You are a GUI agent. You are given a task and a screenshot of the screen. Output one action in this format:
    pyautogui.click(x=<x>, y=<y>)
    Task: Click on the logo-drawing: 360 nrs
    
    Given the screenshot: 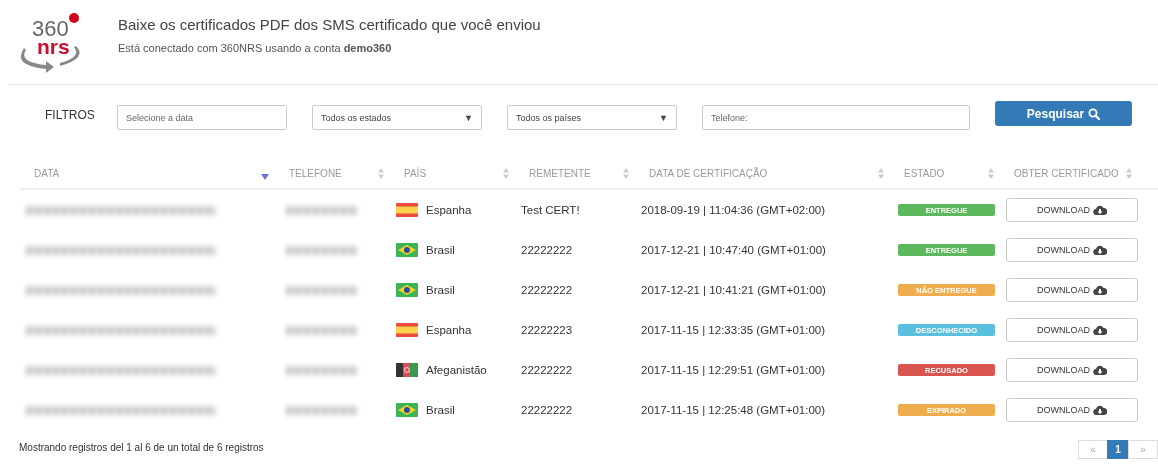 What is the action you would take?
    pyautogui.click(x=52, y=42)
    